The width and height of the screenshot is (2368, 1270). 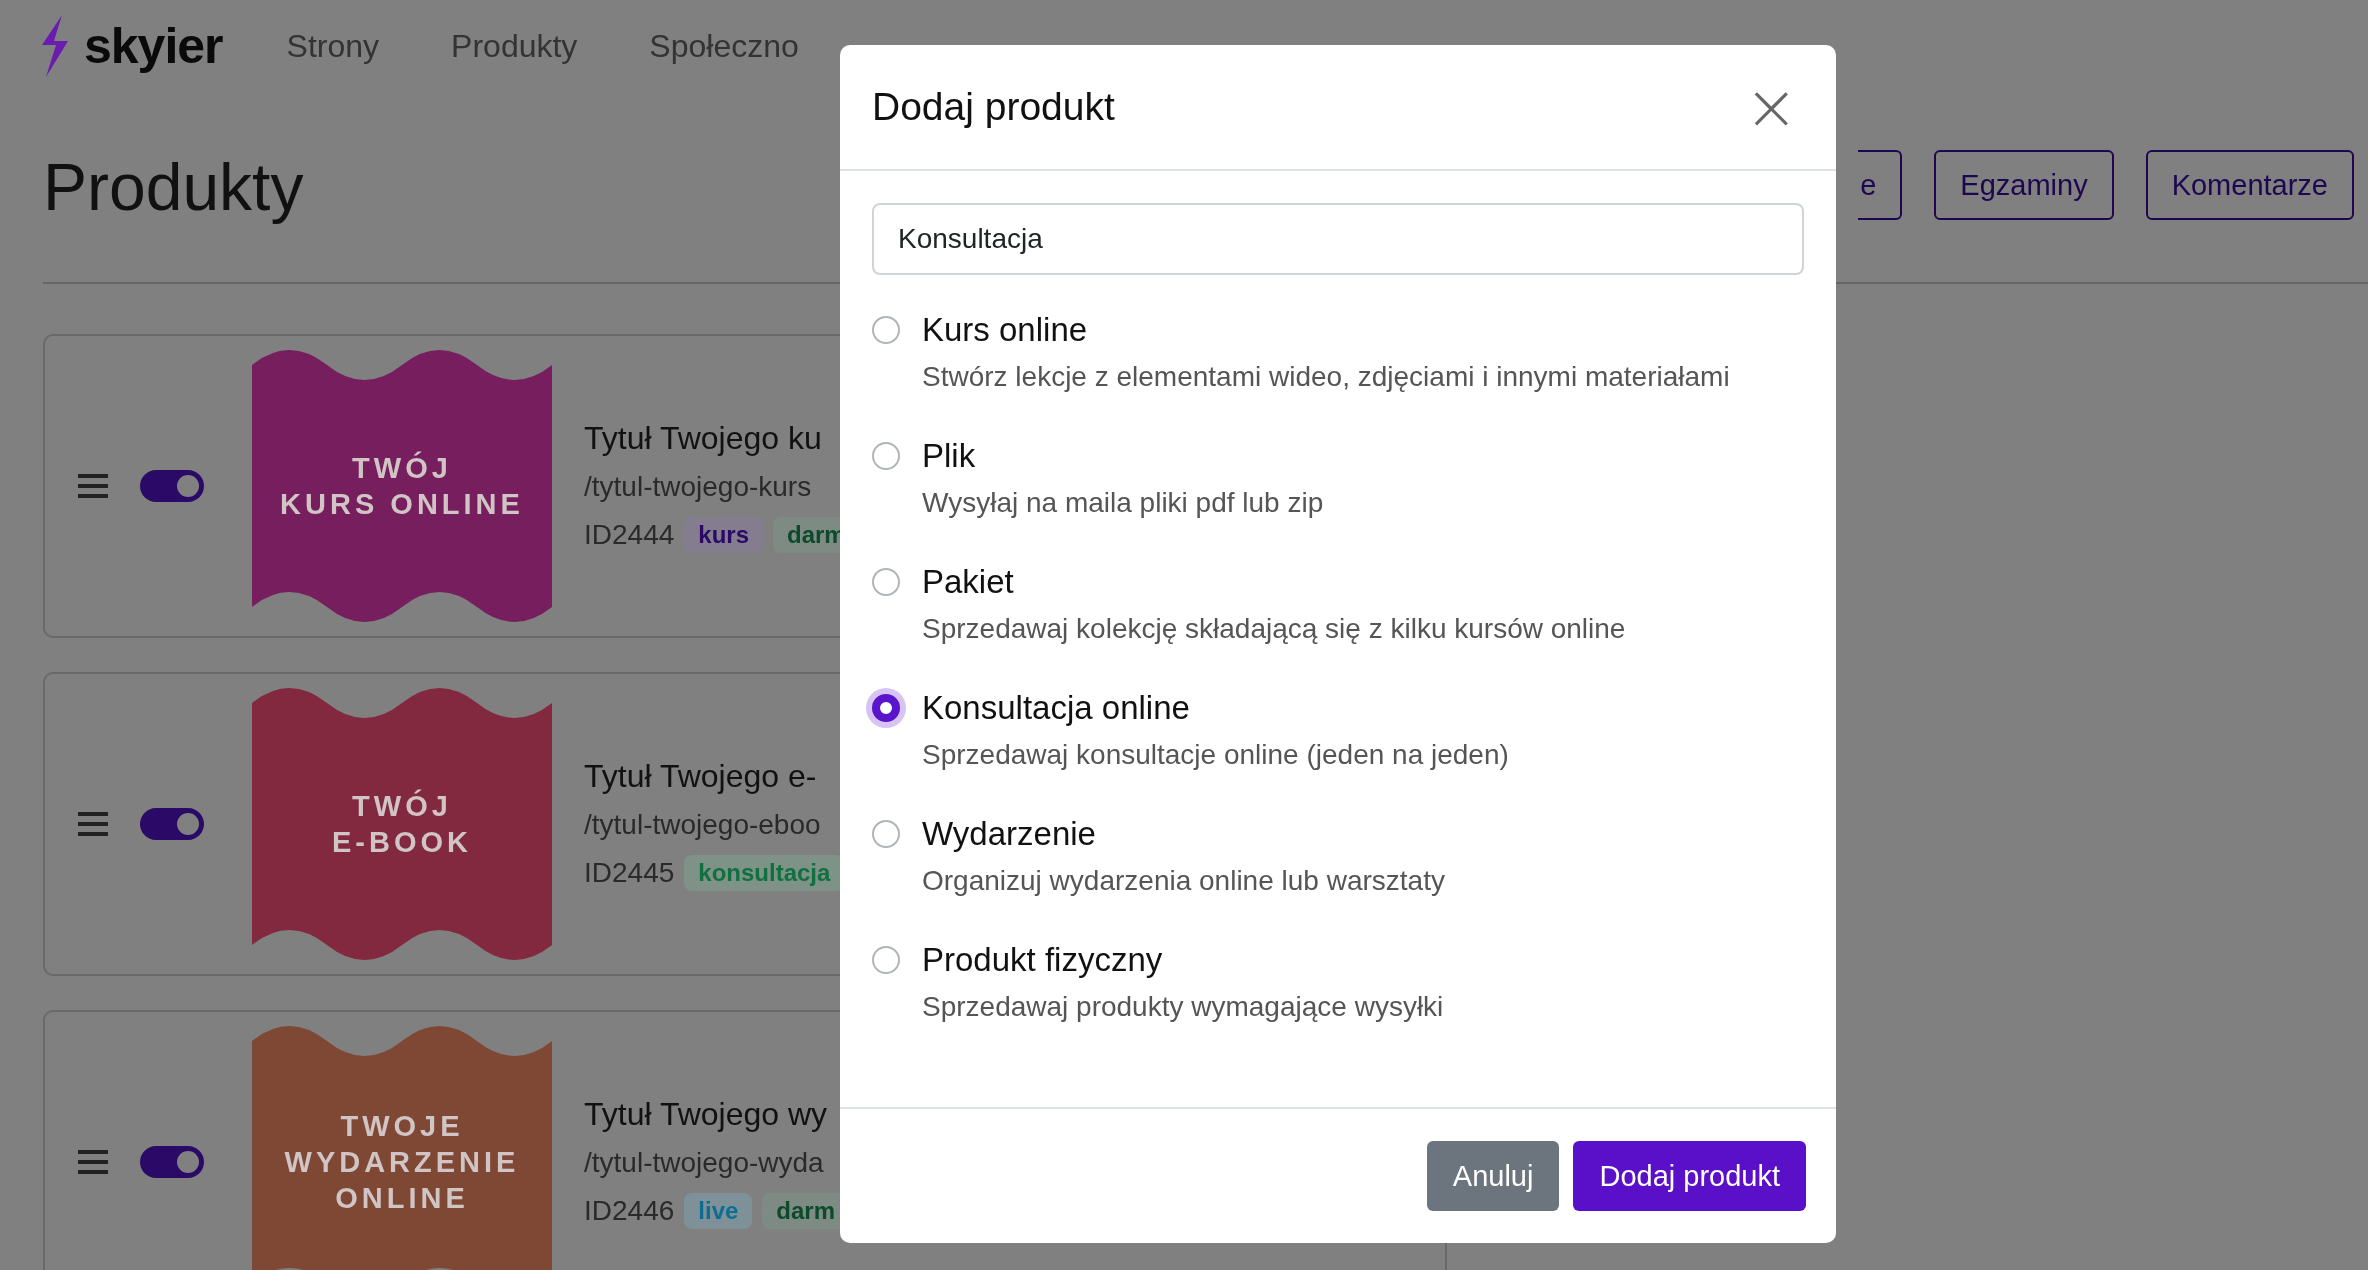 What do you see at coordinates (1363, 330) in the screenshot?
I see `option-label: Kurs online` at bounding box center [1363, 330].